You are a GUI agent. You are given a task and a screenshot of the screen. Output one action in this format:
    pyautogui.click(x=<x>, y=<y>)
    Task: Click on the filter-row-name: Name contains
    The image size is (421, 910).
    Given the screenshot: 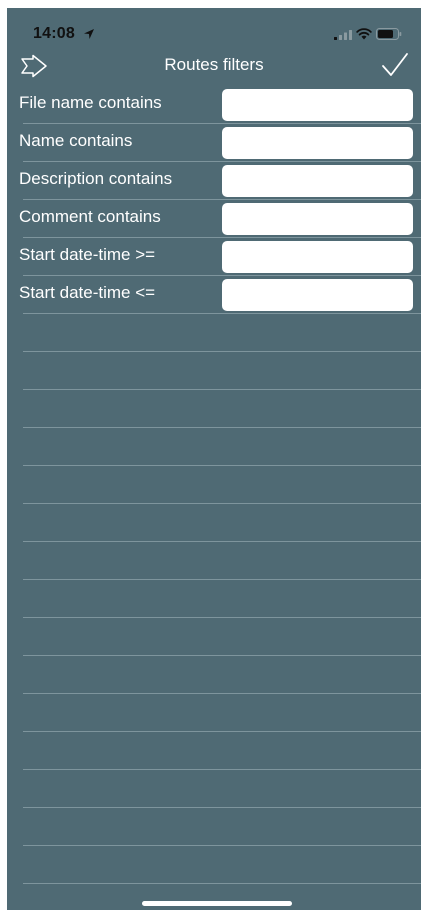 What is the action you would take?
    pyautogui.click(x=214, y=143)
    